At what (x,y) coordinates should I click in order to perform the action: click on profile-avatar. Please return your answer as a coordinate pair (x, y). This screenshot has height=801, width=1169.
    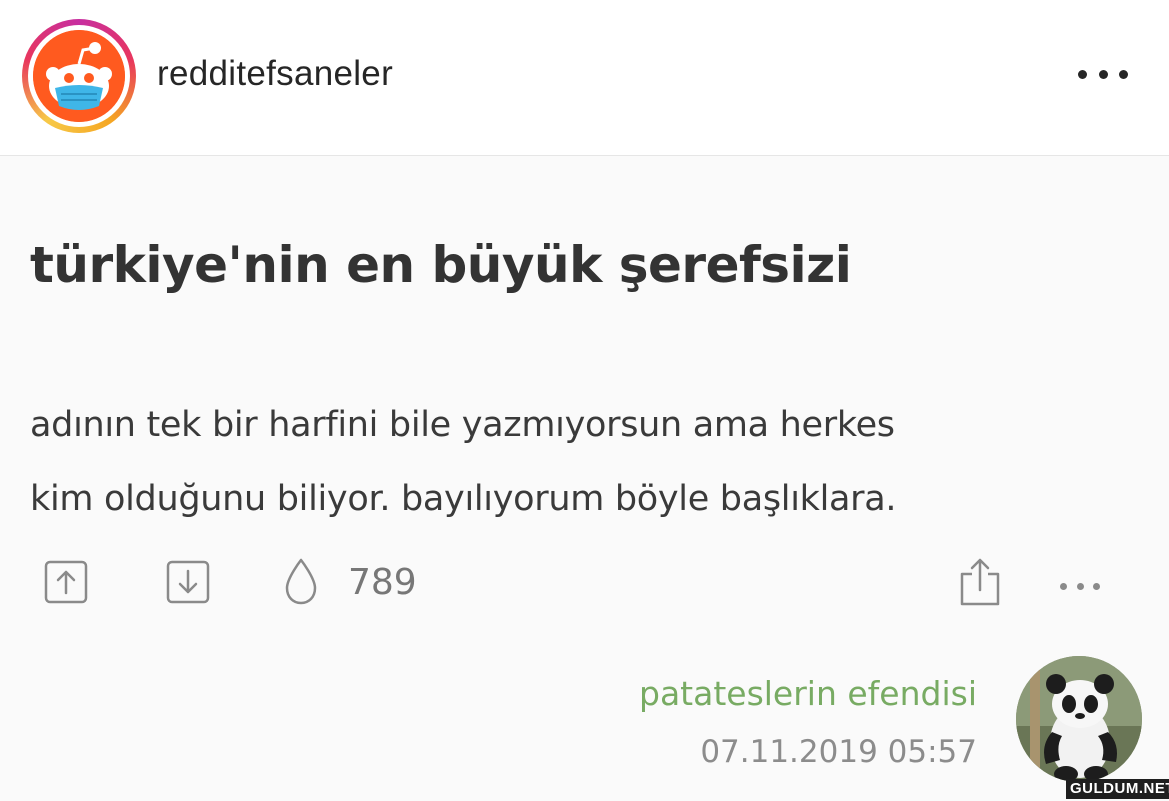
    Looking at the image, I should click on (79, 76).